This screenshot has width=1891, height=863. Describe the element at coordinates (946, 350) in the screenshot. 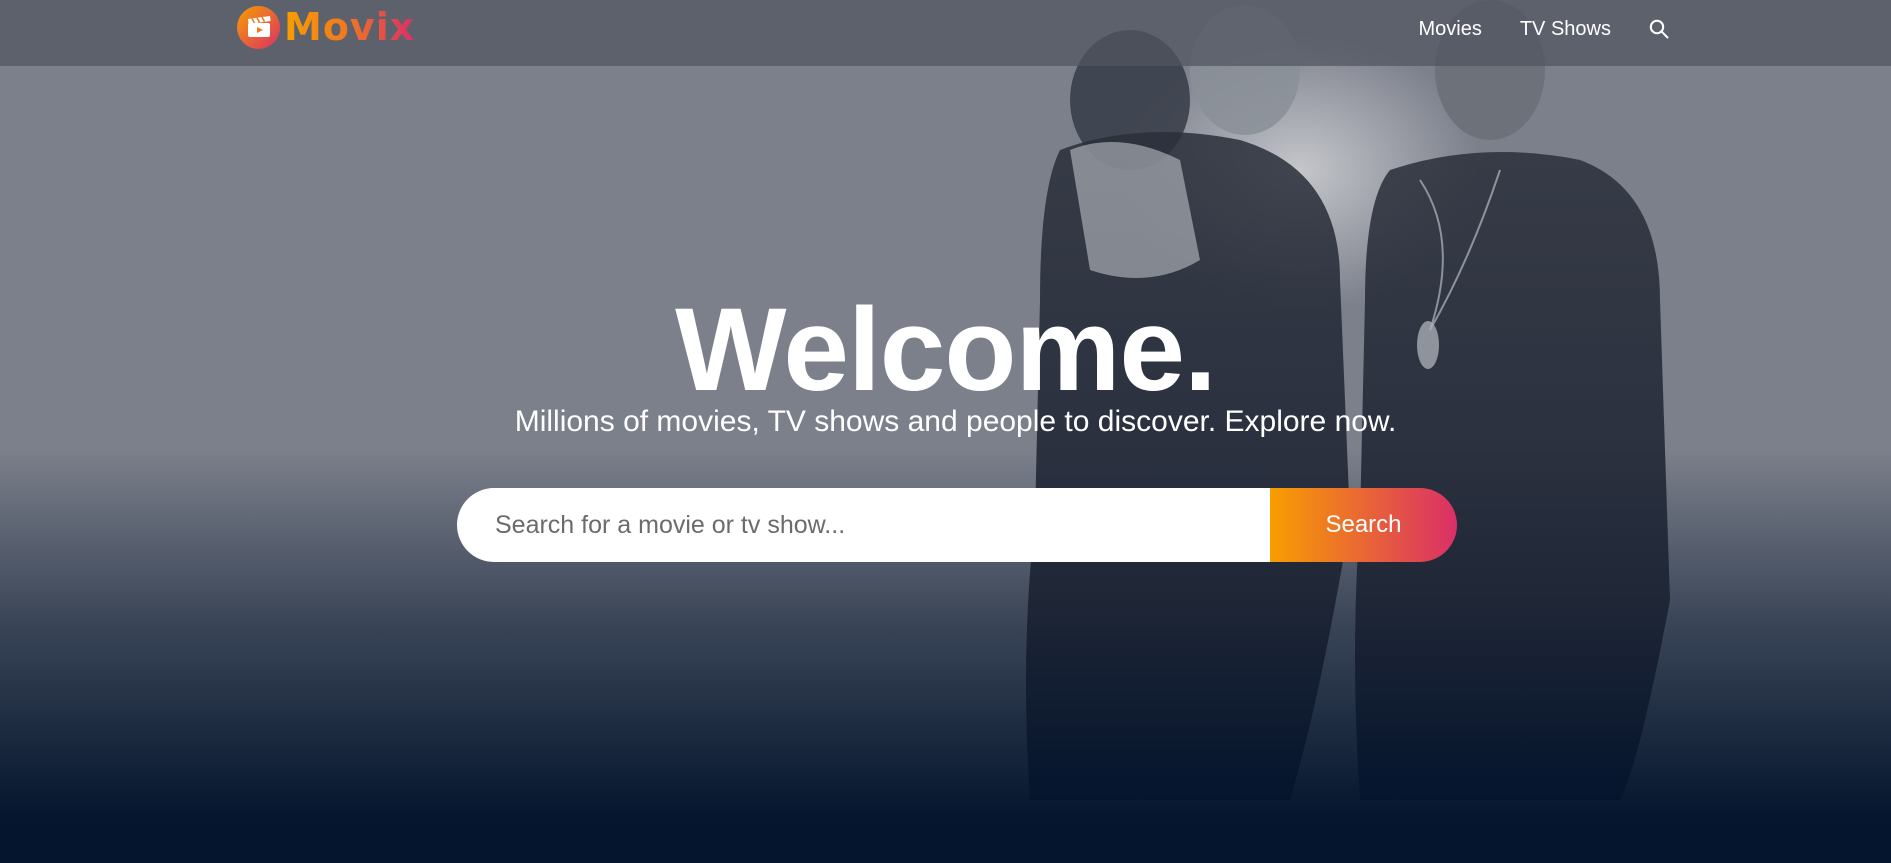

I see `hero-title: Welcome.` at that location.